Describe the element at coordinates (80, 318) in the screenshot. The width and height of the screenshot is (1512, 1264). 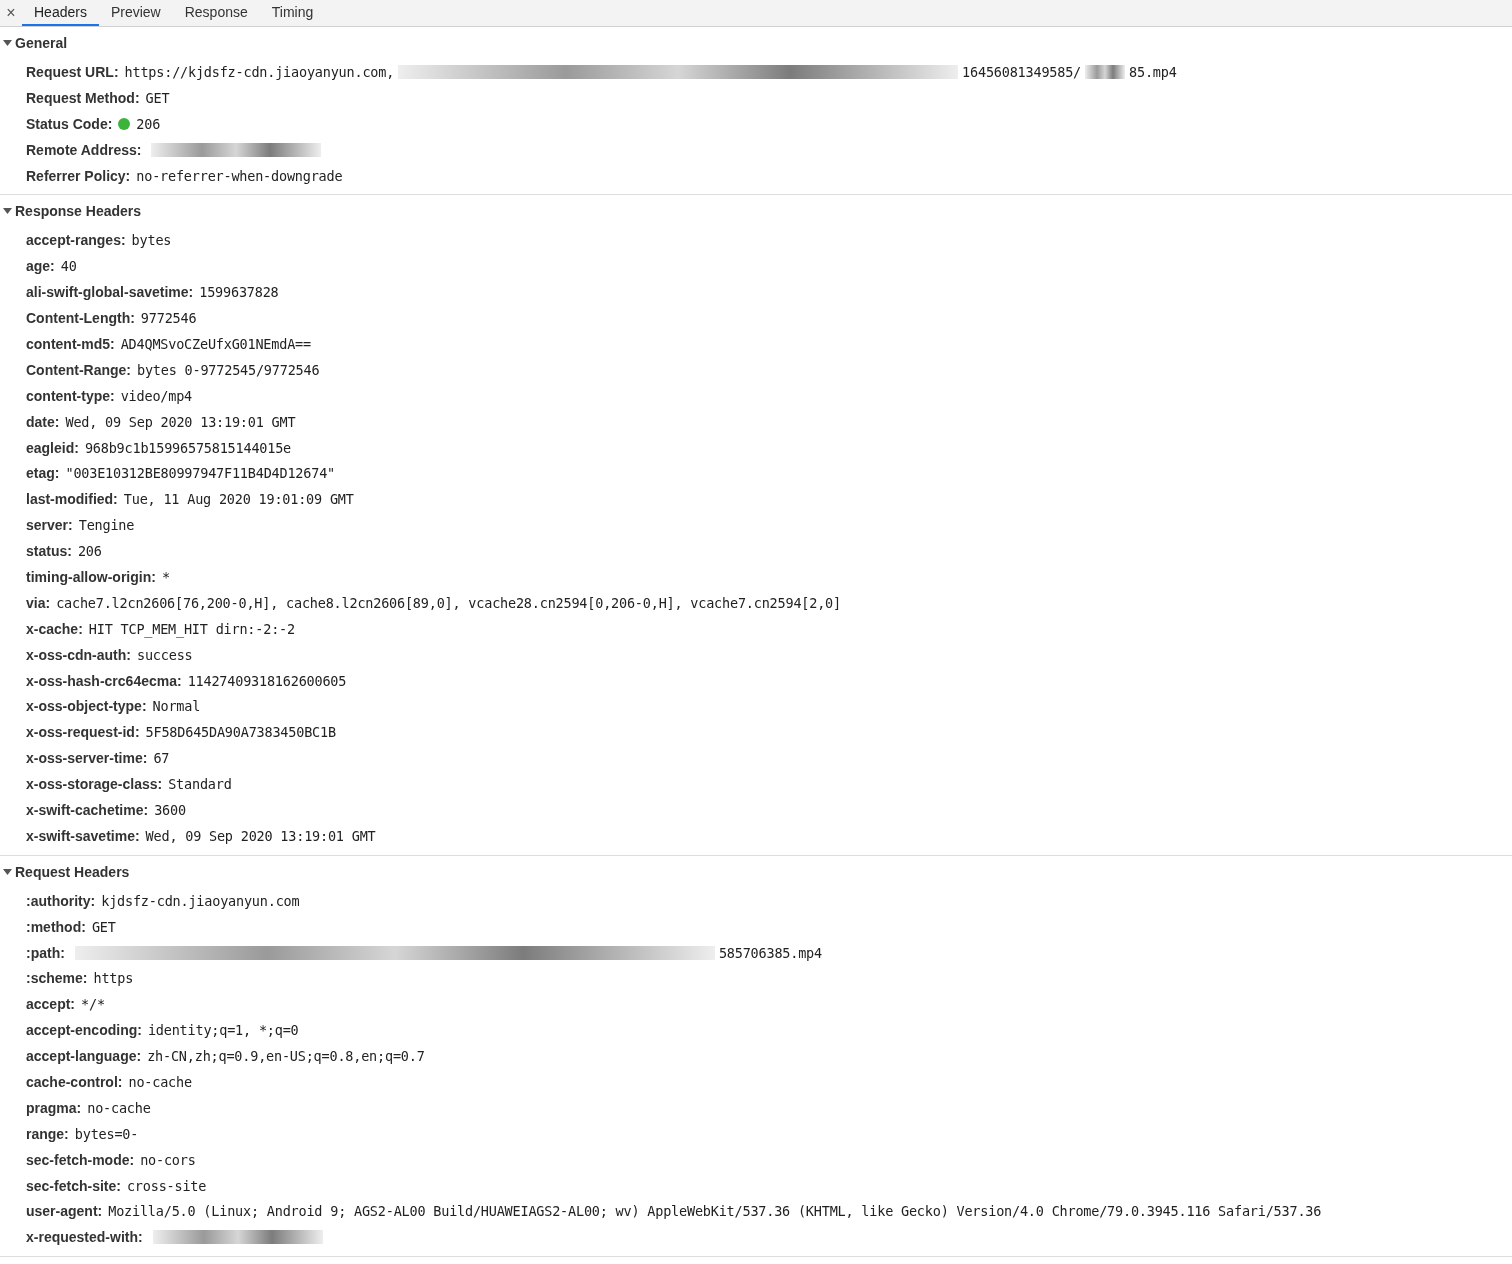
I see `header-name: Content-Length:` at that location.